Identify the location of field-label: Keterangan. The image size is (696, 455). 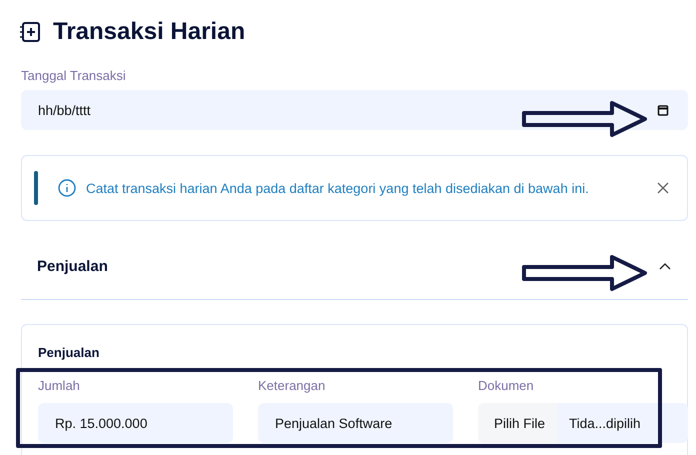
(292, 385).